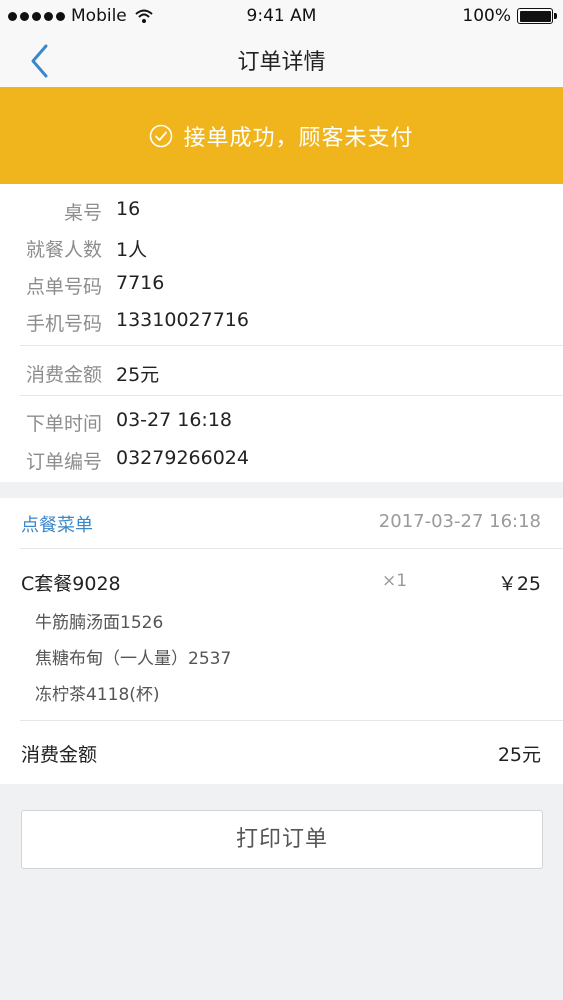  What do you see at coordinates (97, 695) in the screenshot?
I see `menu-sub-item: 冻柠茶4118(杯)` at bounding box center [97, 695].